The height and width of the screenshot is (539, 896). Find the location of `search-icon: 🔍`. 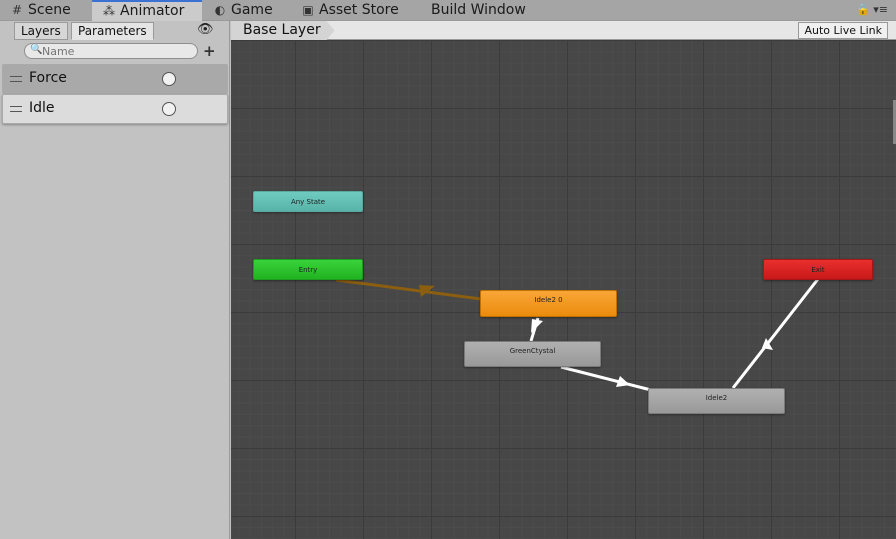

search-icon: 🔍 is located at coordinates (36, 49).